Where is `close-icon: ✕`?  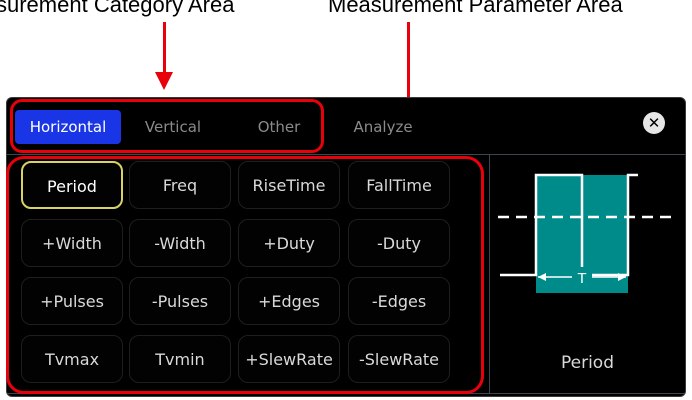 close-icon: ✕ is located at coordinates (654, 123).